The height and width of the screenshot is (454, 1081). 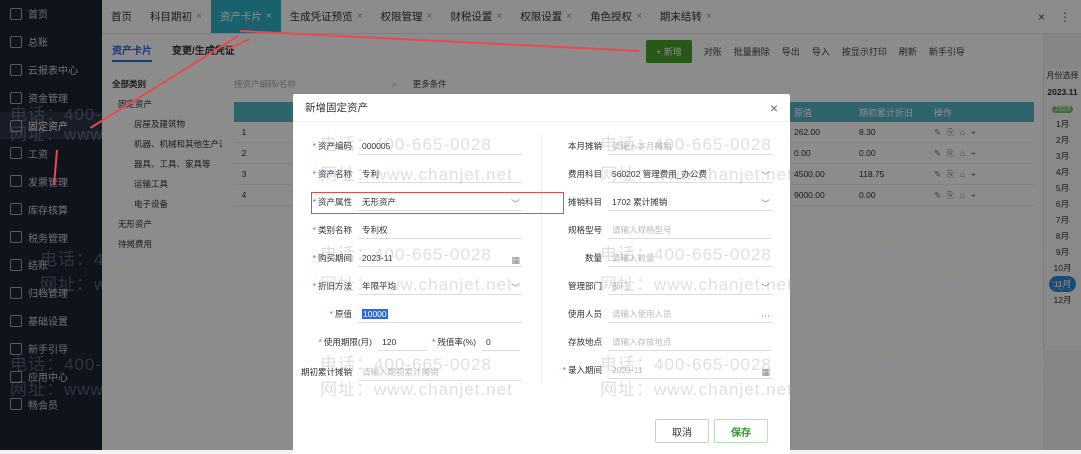 I want to click on right-field-6: 使用人员 请输入使用人员 ⋯, so click(x=660, y=314).